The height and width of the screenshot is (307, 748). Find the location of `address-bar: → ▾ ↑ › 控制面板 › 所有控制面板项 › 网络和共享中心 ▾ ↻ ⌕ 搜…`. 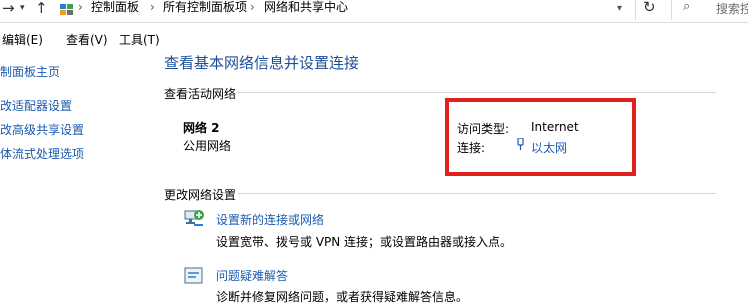

address-bar: → ▾ ↑ › 控制面板 › 所有控制面板项 › 网络和共享中心 ▾ ↻ ⌕ 搜… is located at coordinates (374, 11).